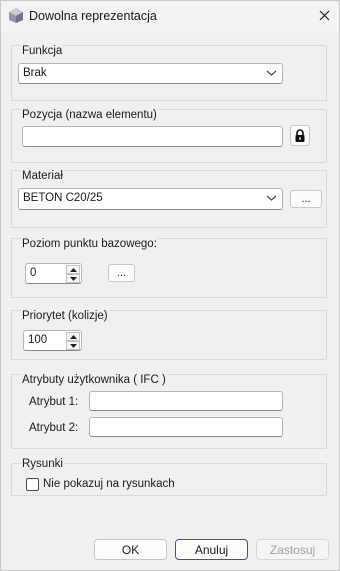  What do you see at coordinates (42, 51) in the screenshot?
I see `group-label-funkcja: Funkcja` at bounding box center [42, 51].